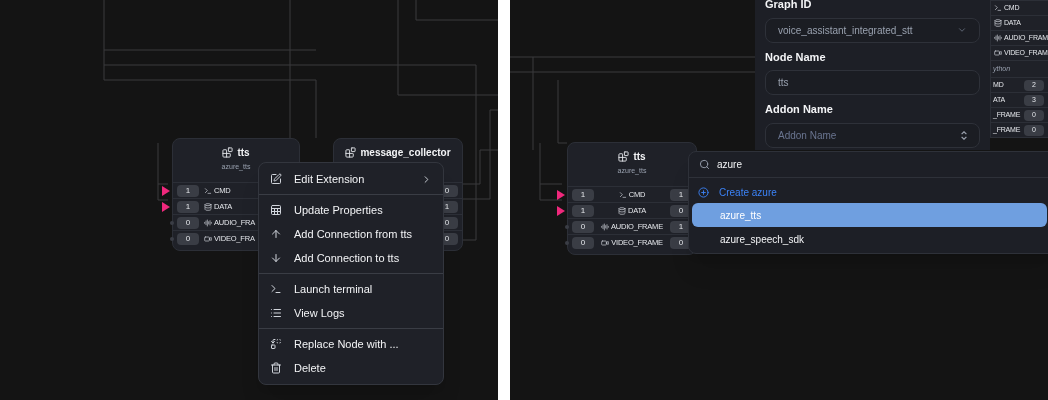 Image resolution: width=1048 pixels, height=400 pixels. What do you see at coordinates (729, 164) in the screenshot?
I see `search-field: azure` at bounding box center [729, 164].